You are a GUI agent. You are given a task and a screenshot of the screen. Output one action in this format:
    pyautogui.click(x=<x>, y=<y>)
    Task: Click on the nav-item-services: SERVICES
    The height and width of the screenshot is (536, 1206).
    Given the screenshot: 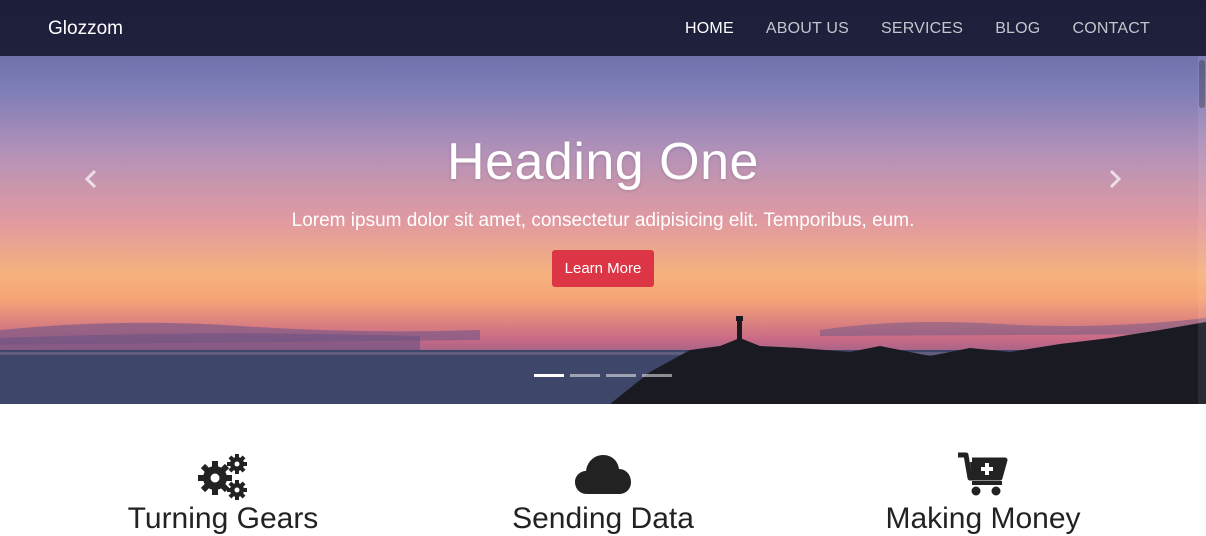 What is the action you would take?
    pyautogui.click(x=922, y=29)
    